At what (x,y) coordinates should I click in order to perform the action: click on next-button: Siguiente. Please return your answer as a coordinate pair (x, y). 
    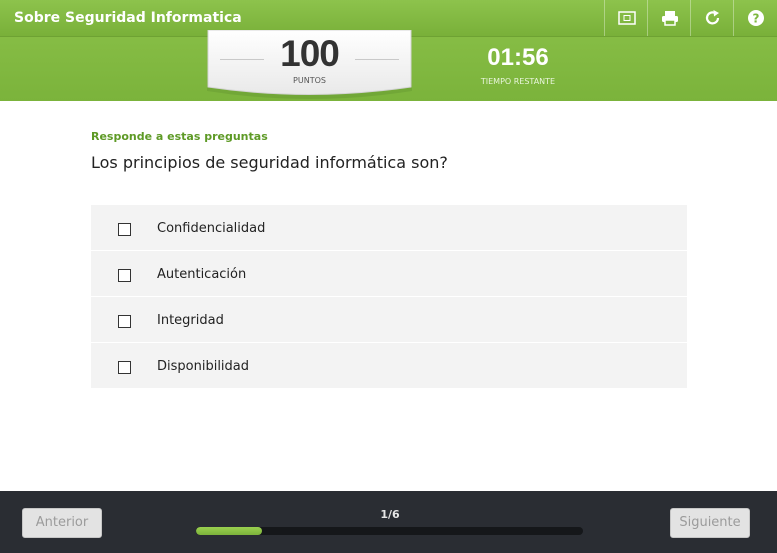
    Looking at the image, I should click on (710, 523).